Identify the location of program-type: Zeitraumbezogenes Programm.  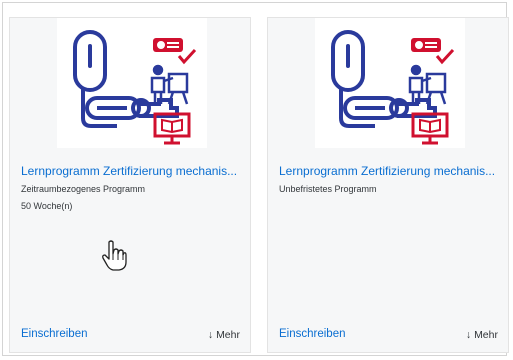
(83, 189).